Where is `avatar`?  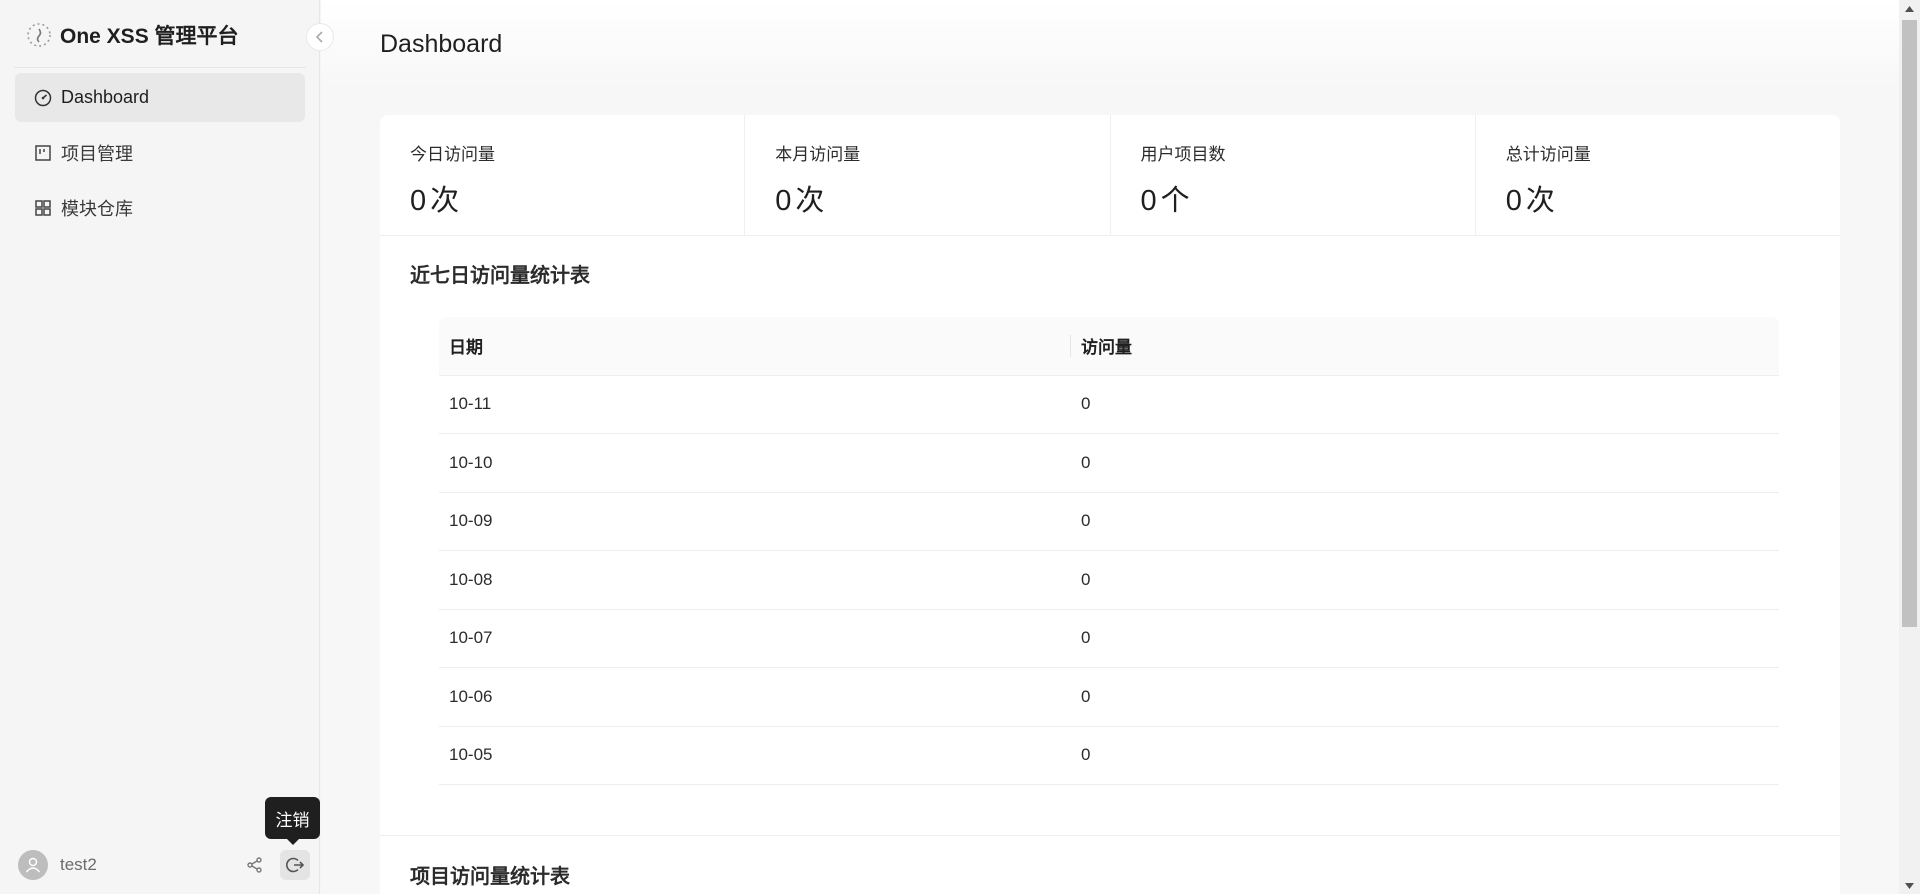 avatar is located at coordinates (33, 865).